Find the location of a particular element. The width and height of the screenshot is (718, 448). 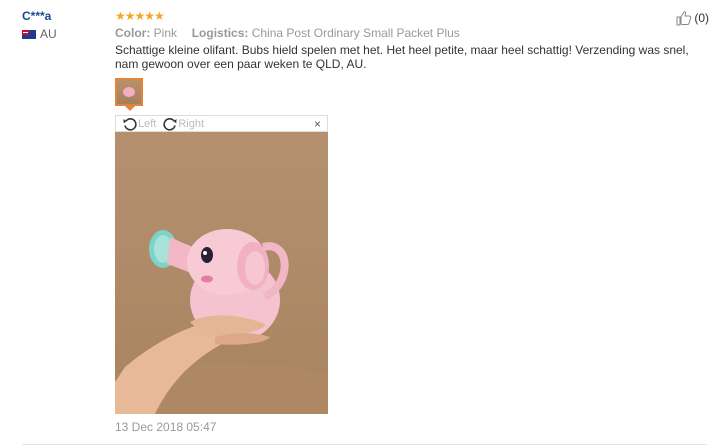

close-icon: × is located at coordinates (317, 124).